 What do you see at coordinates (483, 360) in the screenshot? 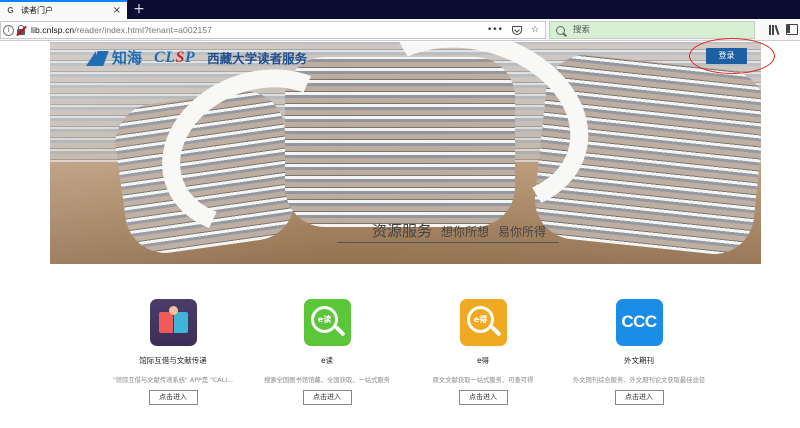
I see `service-title: e得` at bounding box center [483, 360].